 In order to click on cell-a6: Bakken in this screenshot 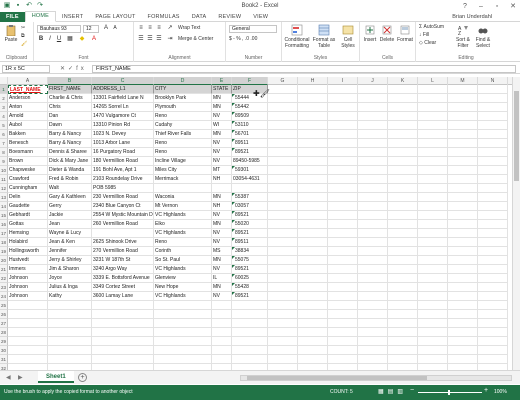, I will do `click(28, 134)`.